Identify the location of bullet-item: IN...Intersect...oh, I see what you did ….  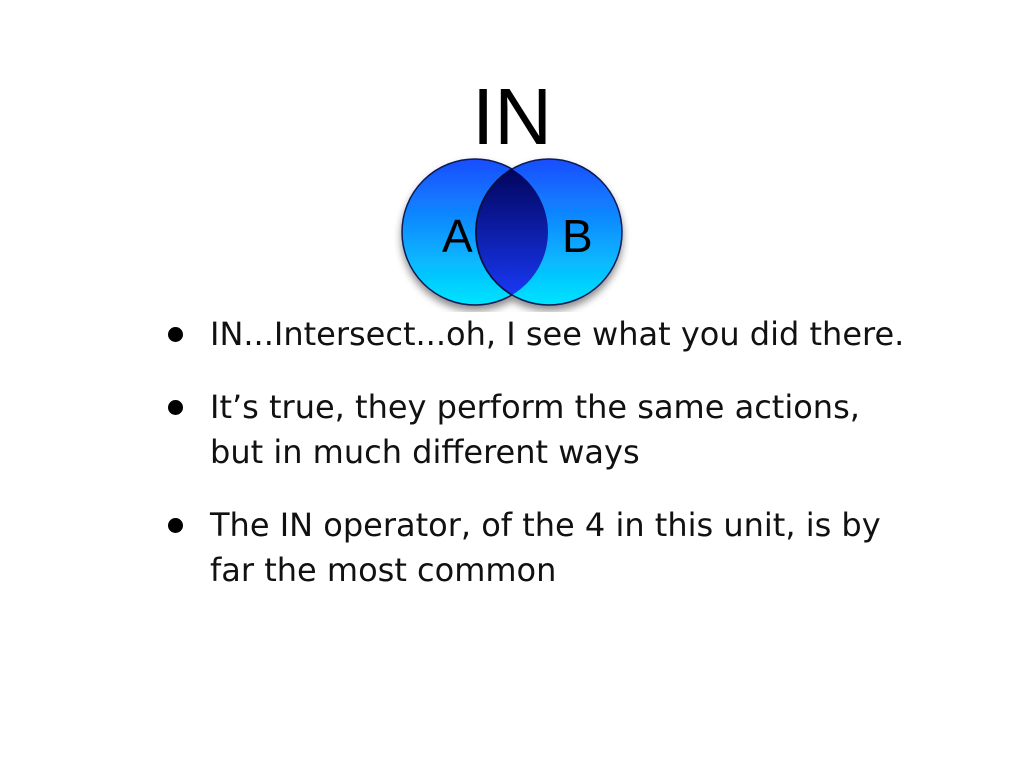
(538, 334).